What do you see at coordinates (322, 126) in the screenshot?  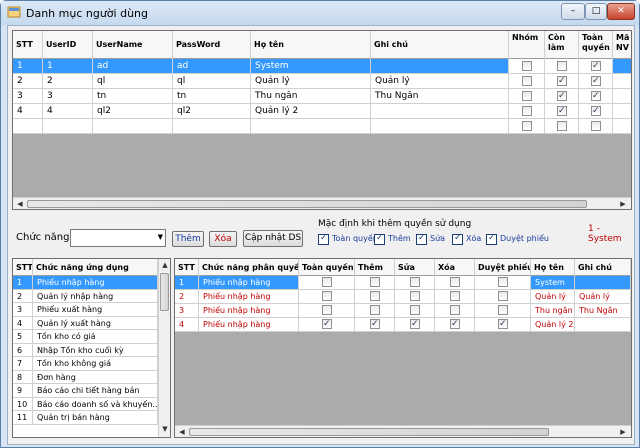 I see `table-row` at bounding box center [322, 126].